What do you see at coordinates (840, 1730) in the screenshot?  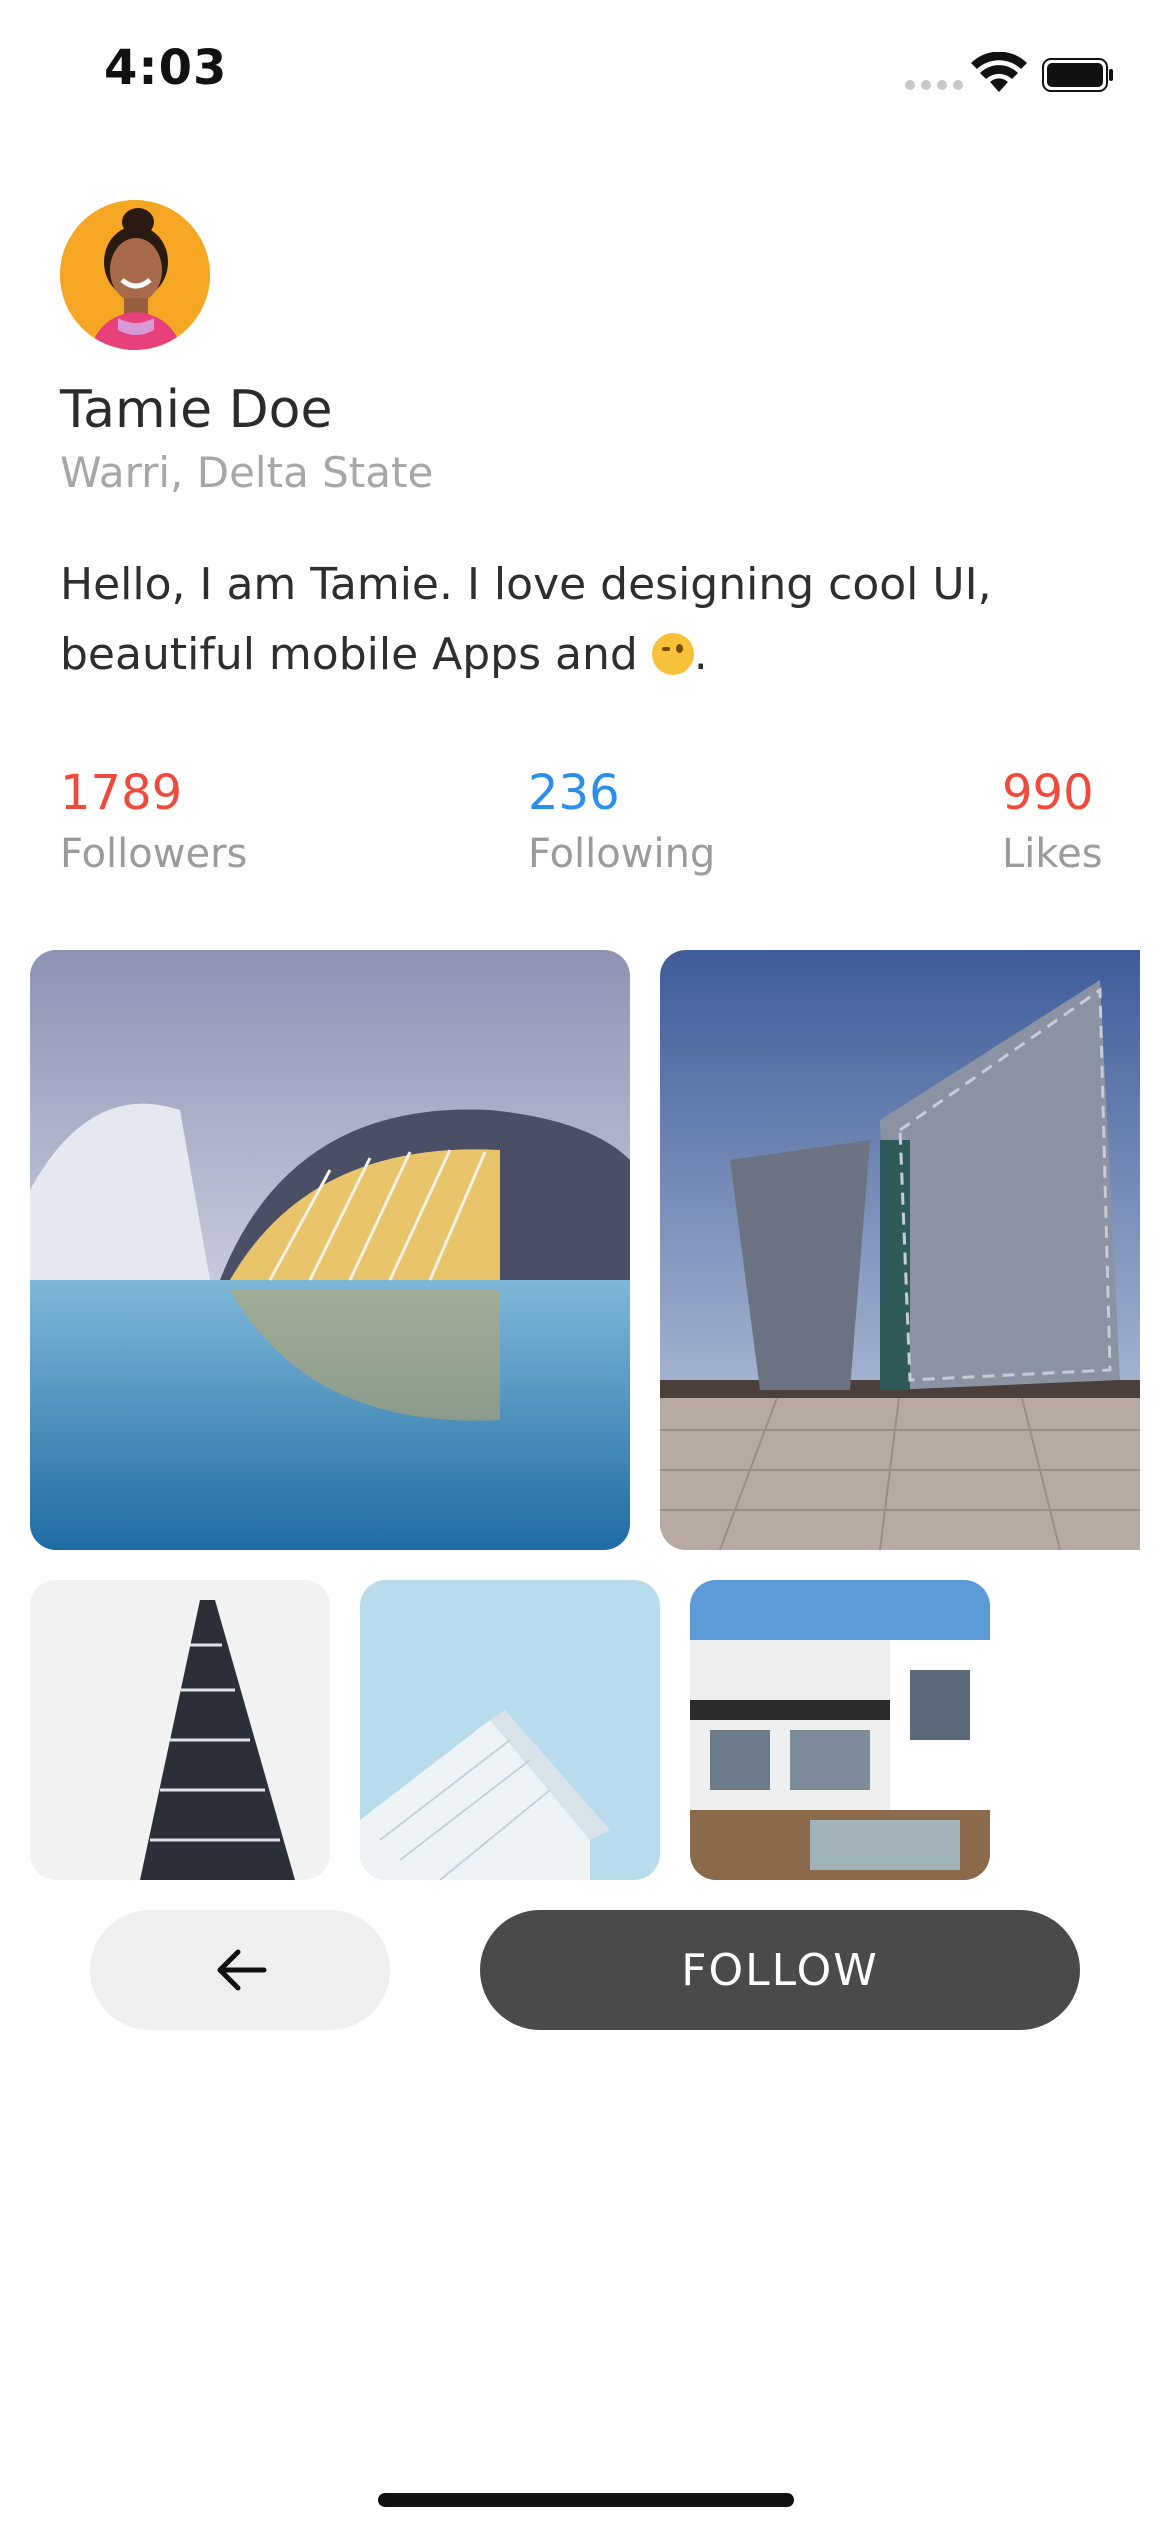 I see `gallery-photo-modern-house` at bounding box center [840, 1730].